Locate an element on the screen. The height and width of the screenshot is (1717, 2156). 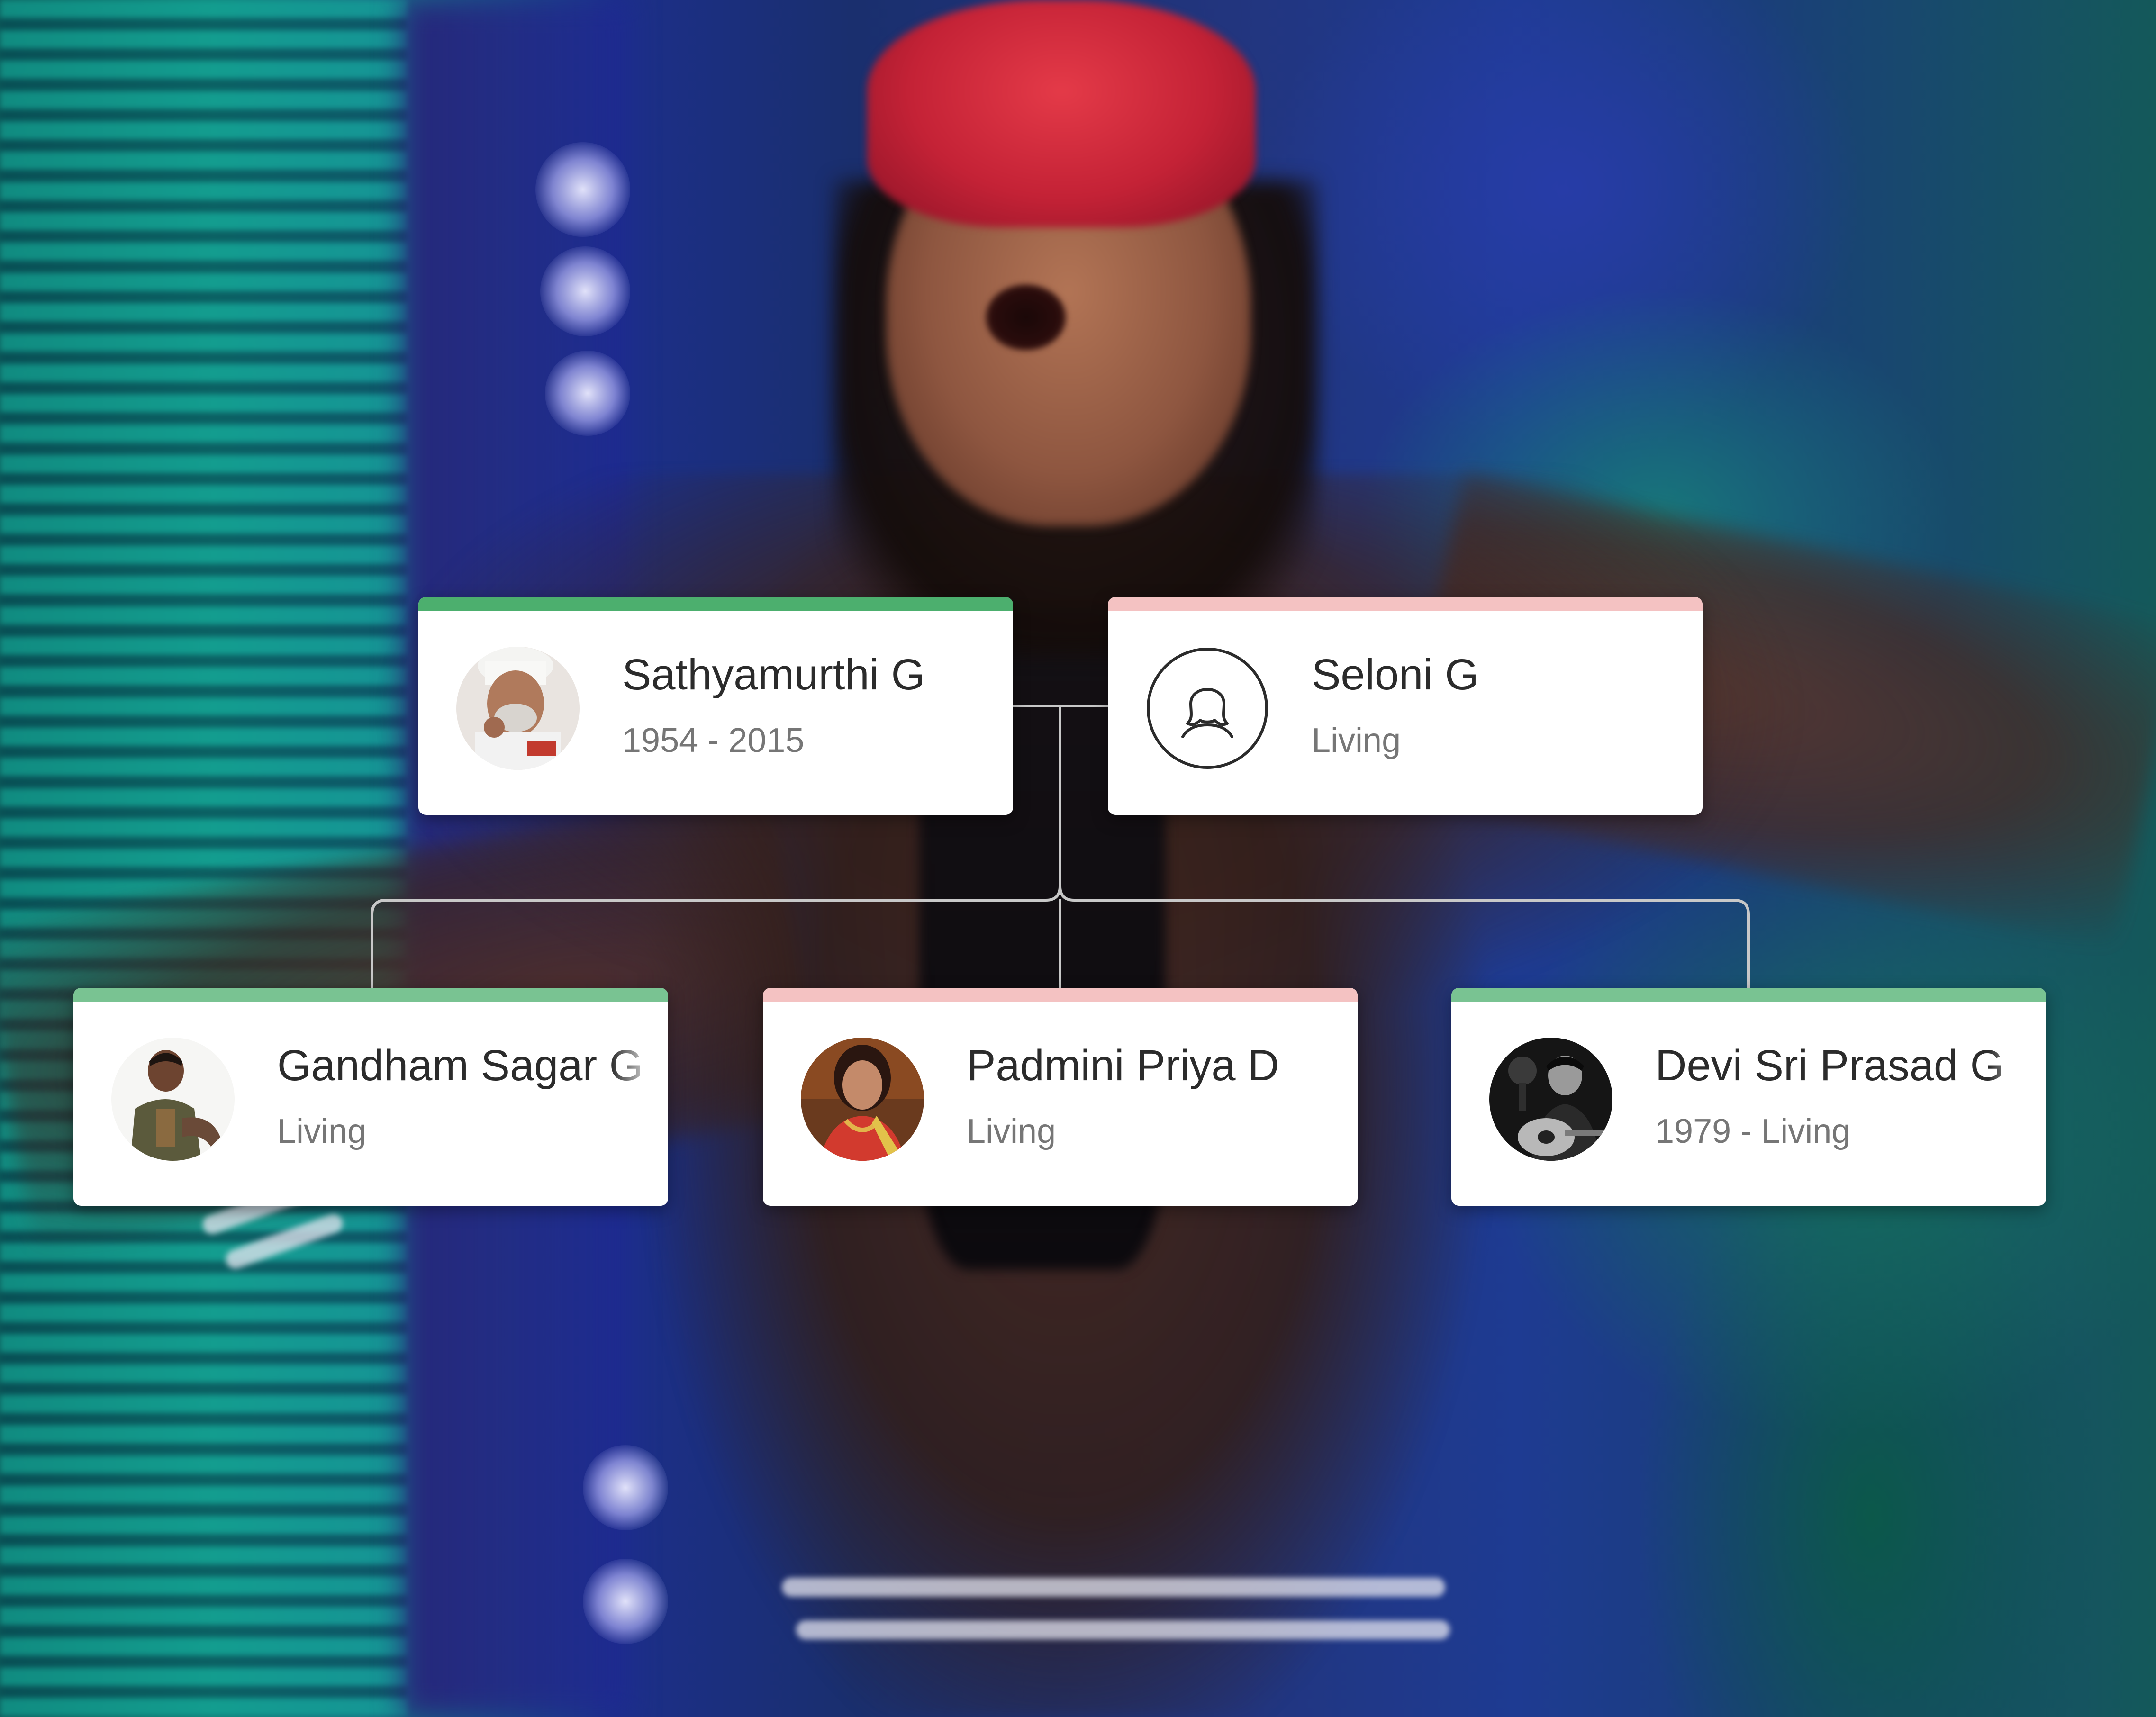
photo-woman-saree-icon is located at coordinates (863, 1099).